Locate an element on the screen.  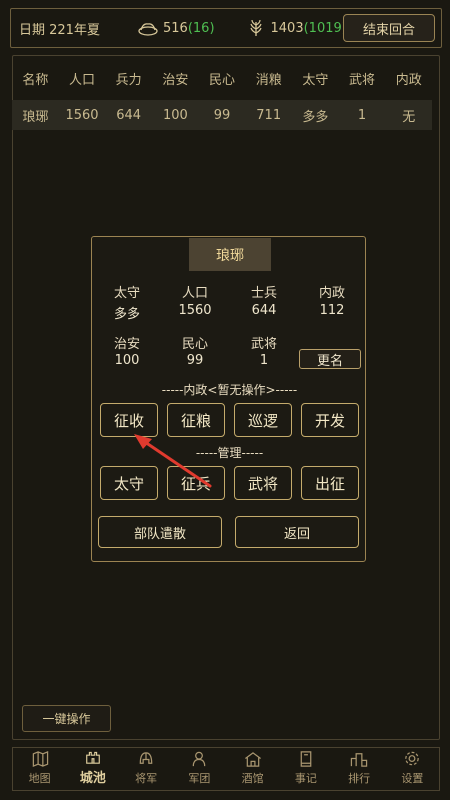
top-status-bar: 日期 221年夏 516 (16) 1403 (1019) 结束回合 is located at coordinates (226, 28).